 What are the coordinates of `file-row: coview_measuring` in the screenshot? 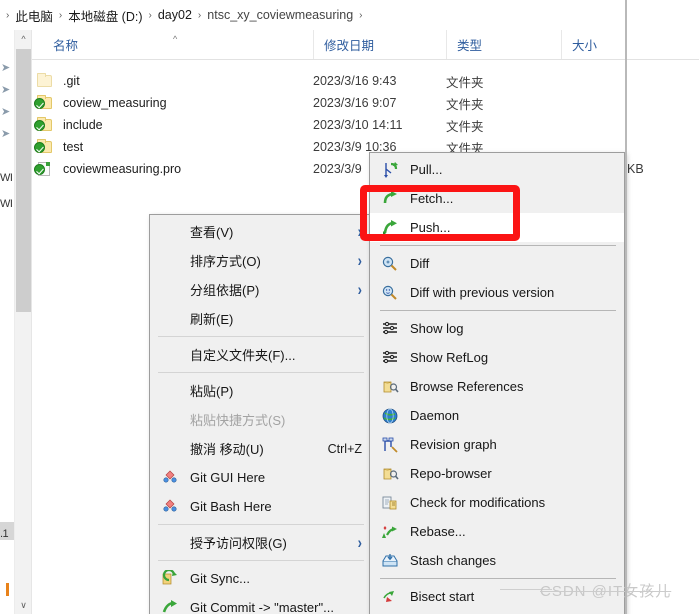 It's located at (100, 103).